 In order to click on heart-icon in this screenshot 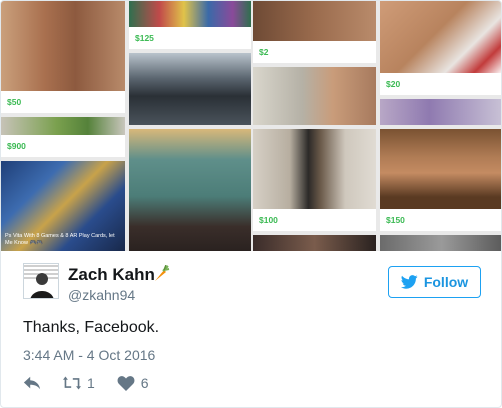, I will do `click(126, 383)`.